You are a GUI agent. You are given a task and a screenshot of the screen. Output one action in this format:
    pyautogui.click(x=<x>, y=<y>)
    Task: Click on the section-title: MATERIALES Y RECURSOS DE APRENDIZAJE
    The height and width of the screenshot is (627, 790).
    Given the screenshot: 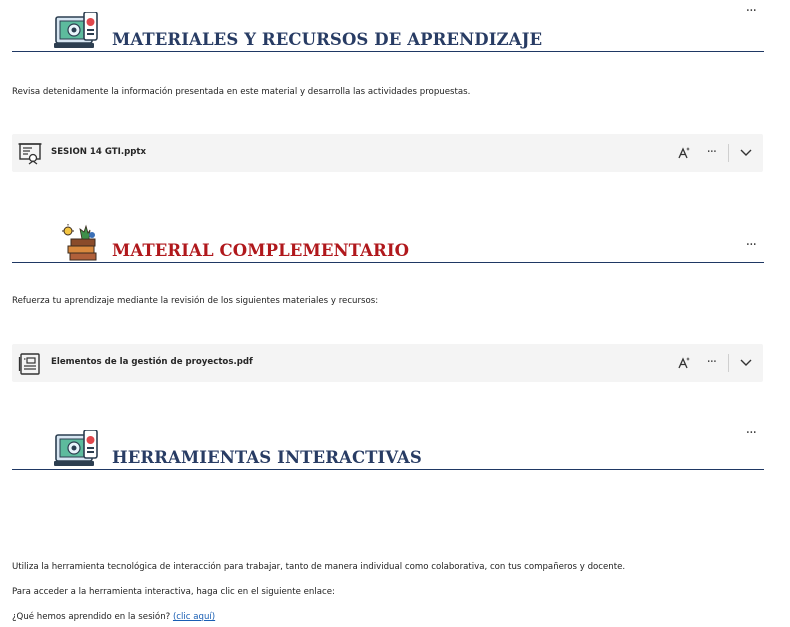 What is the action you would take?
    pyautogui.click(x=327, y=39)
    